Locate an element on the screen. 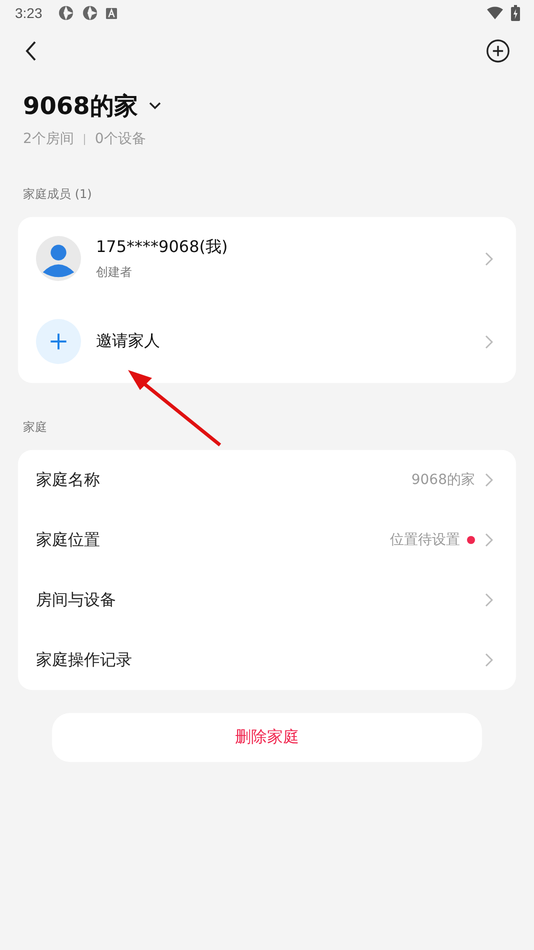  member-role: 创建者 is located at coordinates (114, 272).